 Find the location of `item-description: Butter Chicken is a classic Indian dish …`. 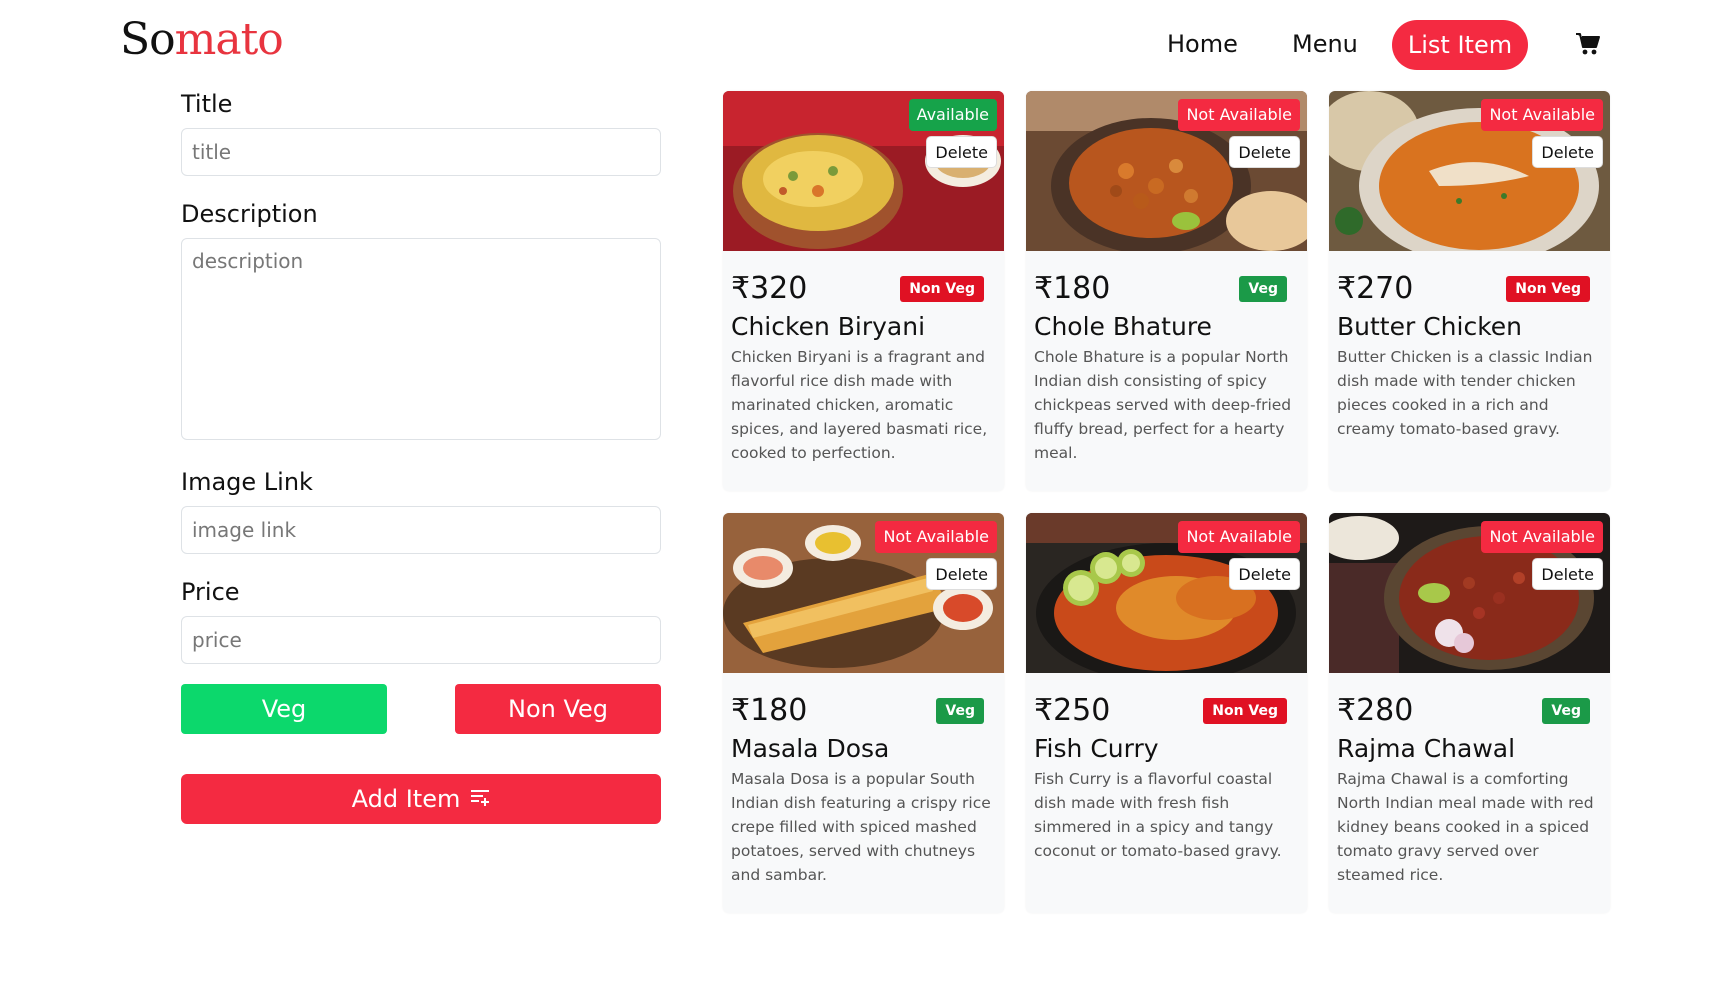

item-description: Butter Chicken is a classic Indian dish … is located at coordinates (1465, 393).